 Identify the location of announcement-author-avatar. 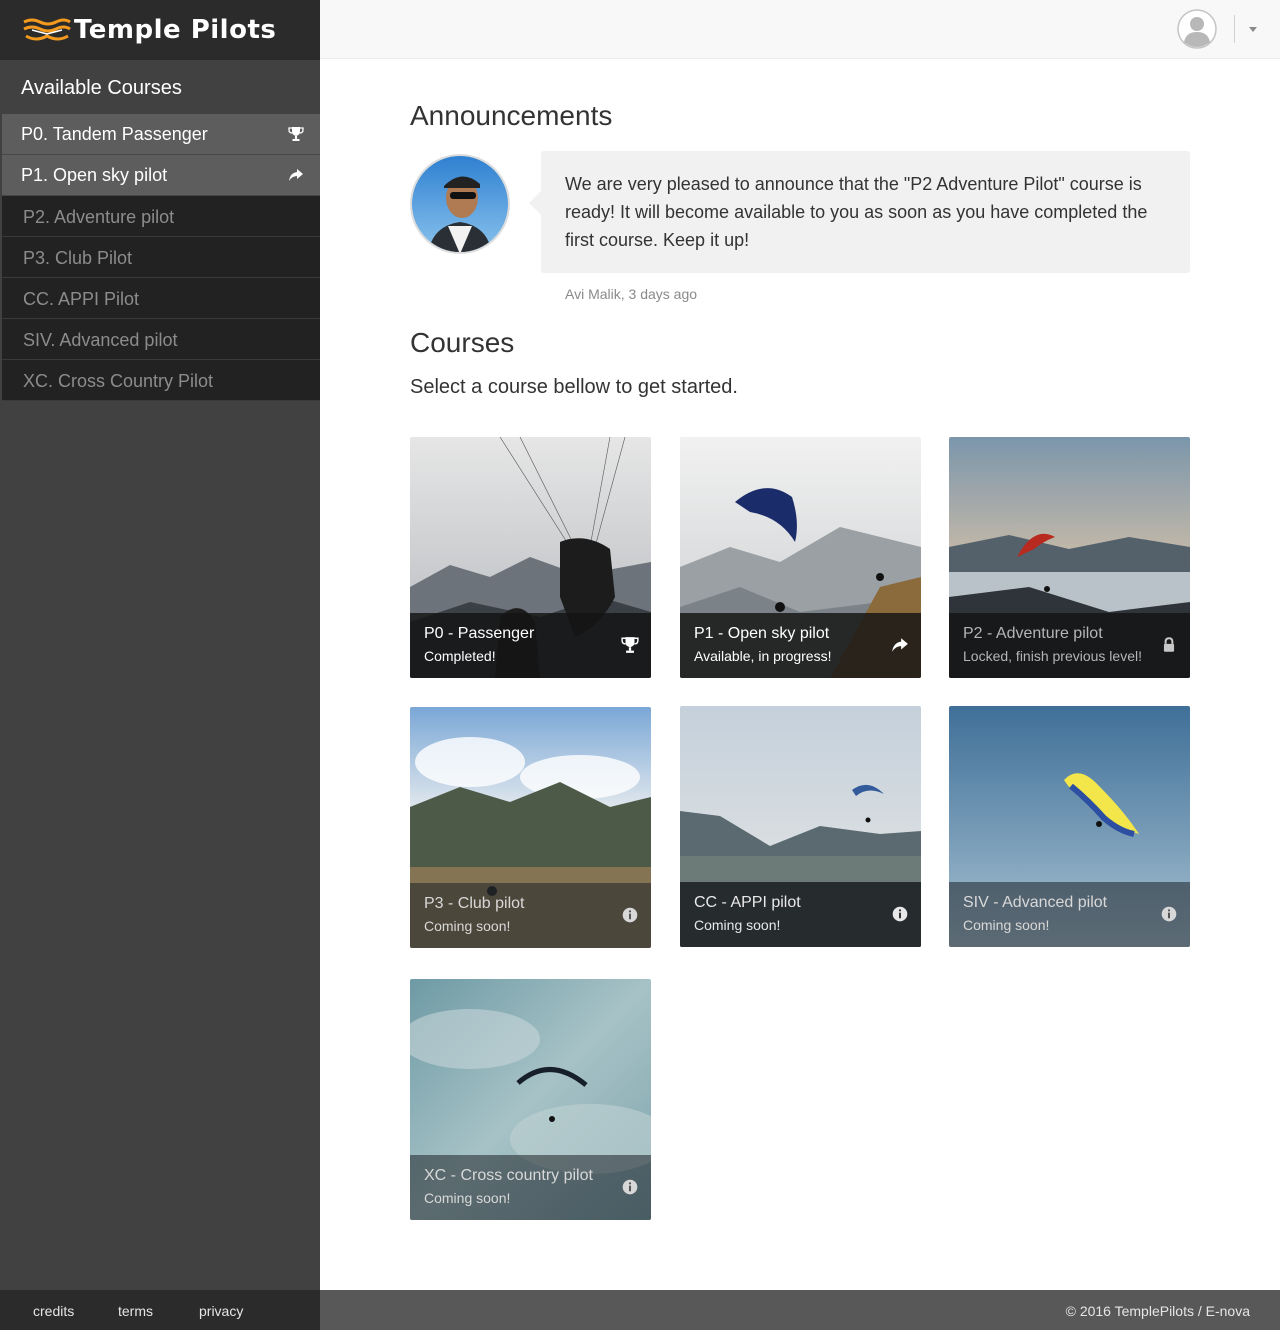
(460, 204).